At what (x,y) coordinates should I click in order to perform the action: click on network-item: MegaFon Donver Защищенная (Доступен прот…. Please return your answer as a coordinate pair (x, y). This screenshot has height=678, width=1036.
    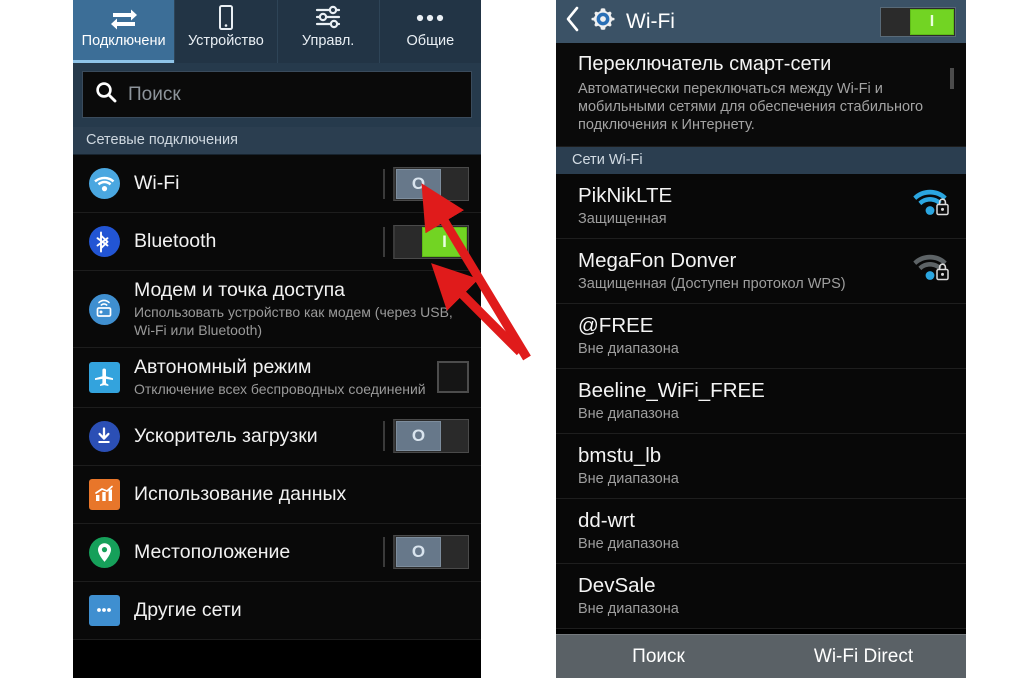
    Looking at the image, I should click on (761, 271).